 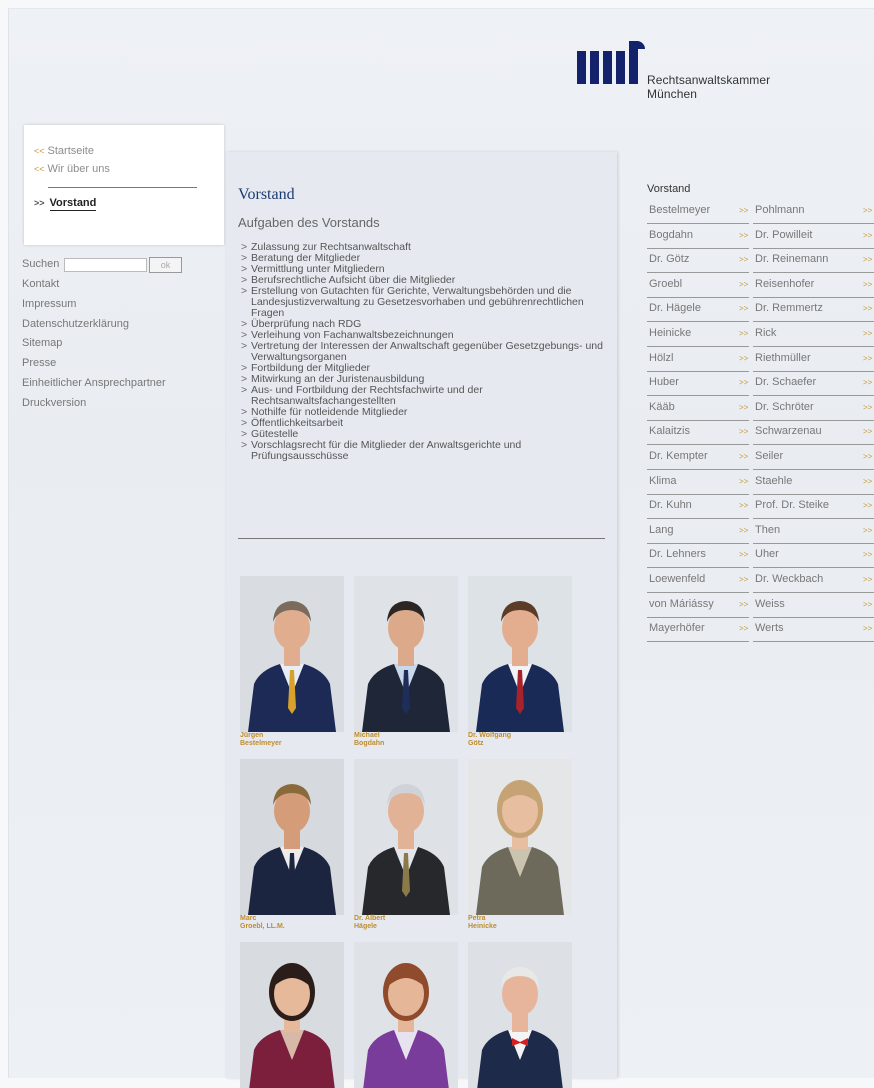 I want to click on link-presse: Presse, so click(x=39, y=363).